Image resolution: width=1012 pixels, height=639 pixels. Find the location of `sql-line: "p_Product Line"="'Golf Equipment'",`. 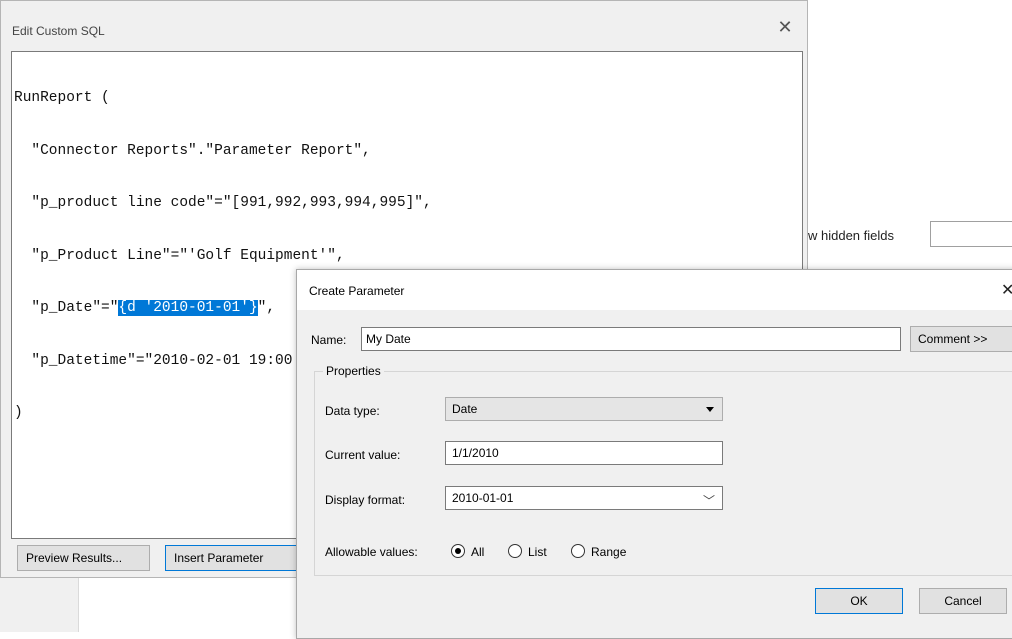

sql-line: "p_Product Line"="'Golf Equipment'", is located at coordinates (408, 257).